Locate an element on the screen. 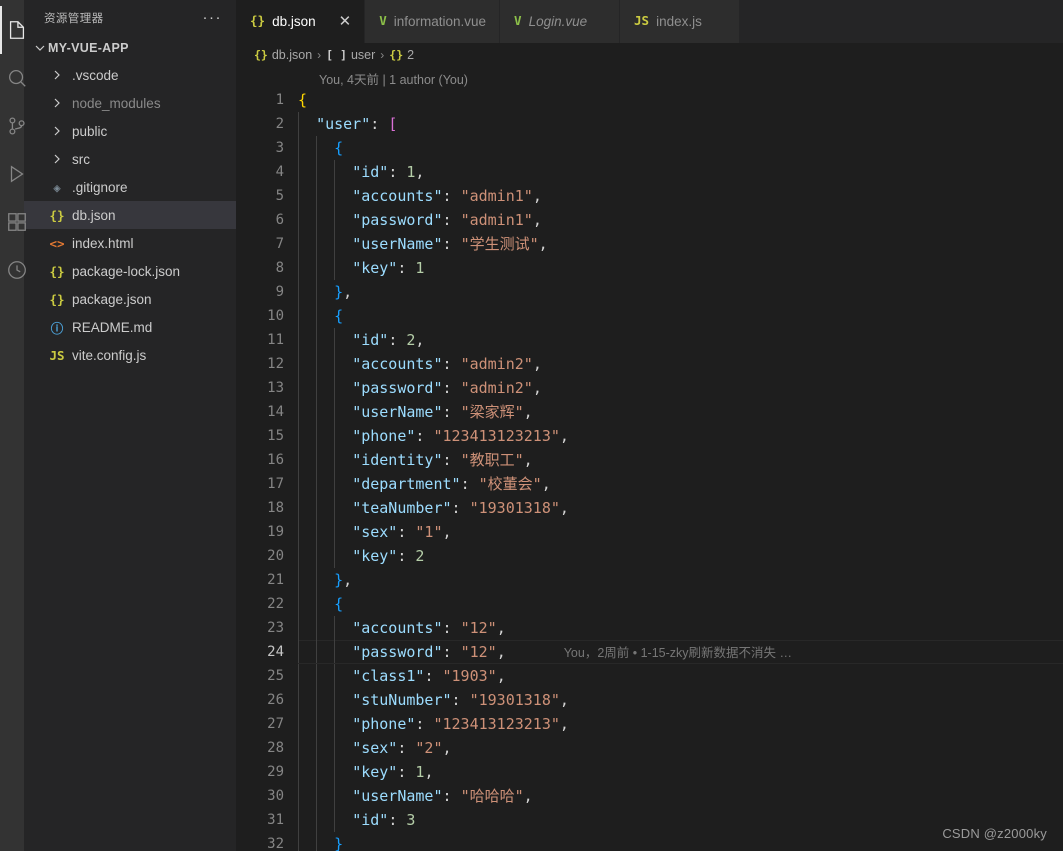 This screenshot has width=1063, height=851. code-line: 28 "sex": "2", is located at coordinates (649, 748).